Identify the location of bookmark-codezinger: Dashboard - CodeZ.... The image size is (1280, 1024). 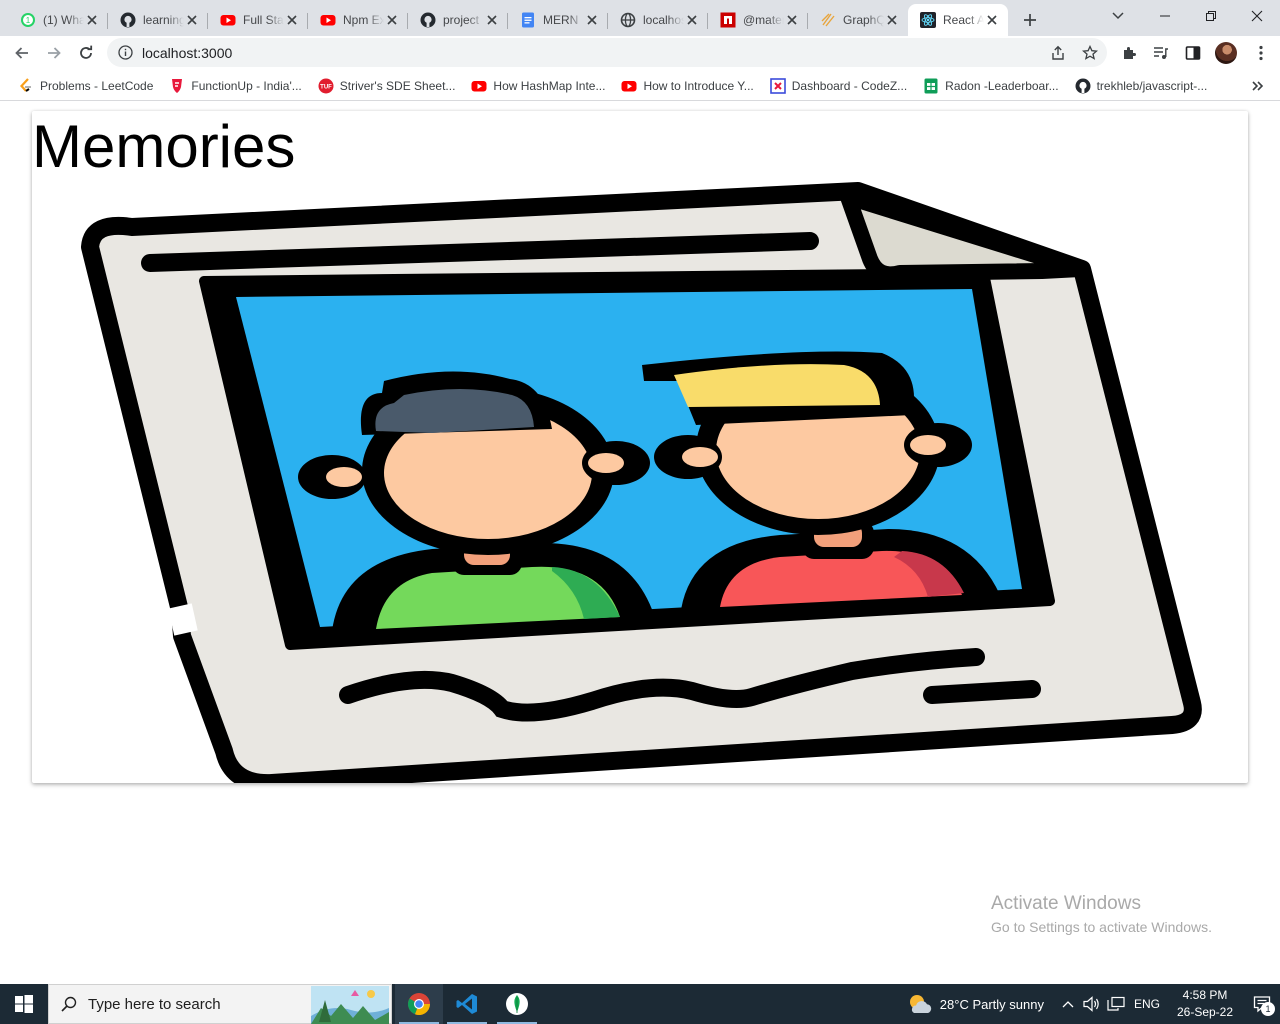
(838, 86).